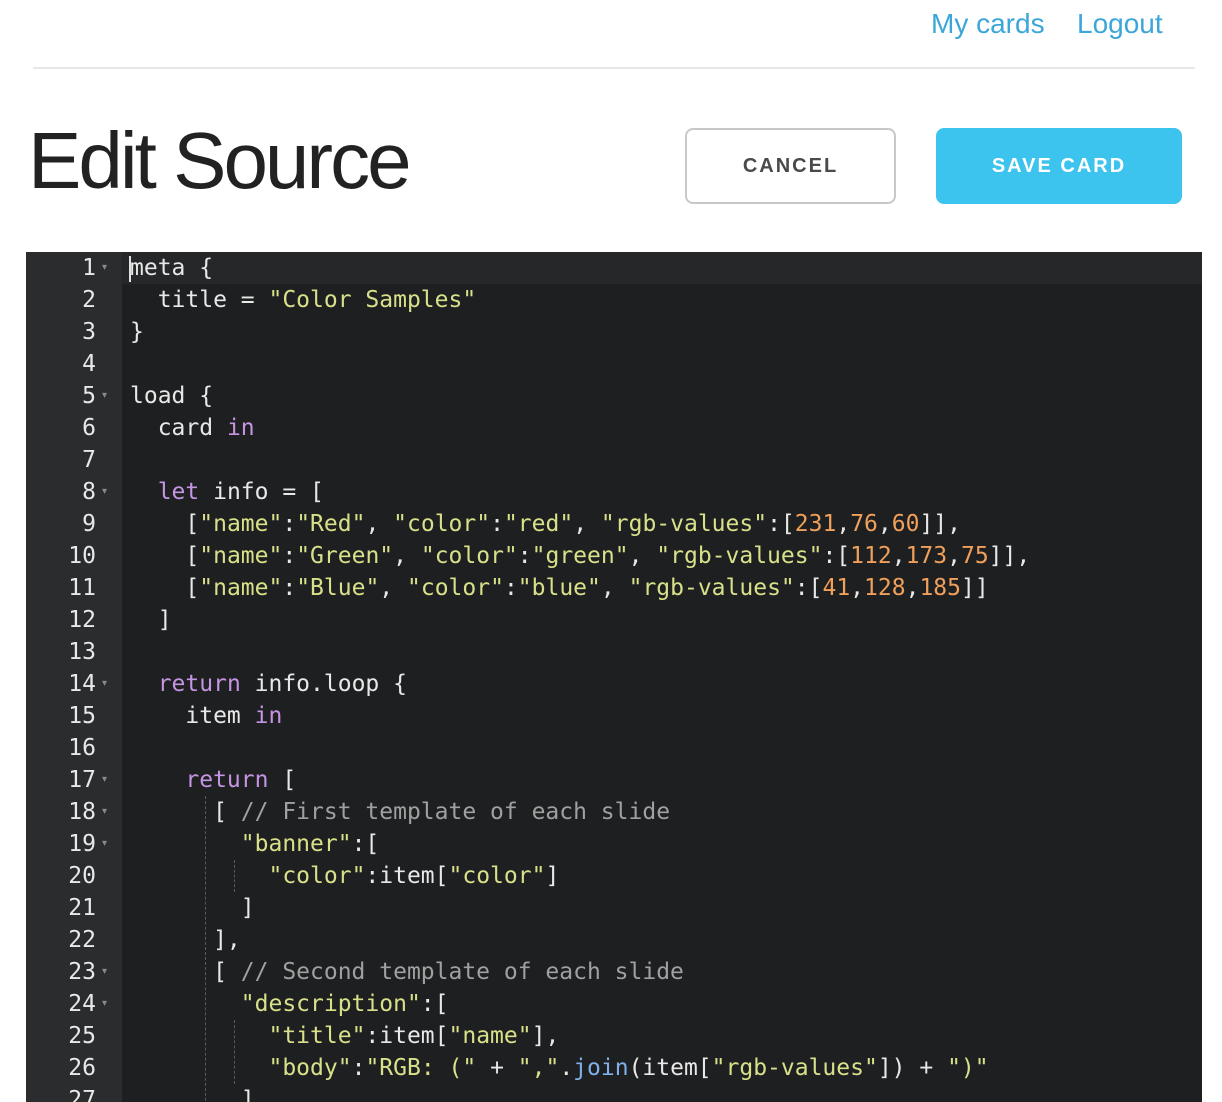 This screenshot has height=1102, width=1222. What do you see at coordinates (790, 166) in the screenshot?
I see `cancel-button: CANCEL` at bounding box center [790, 166].